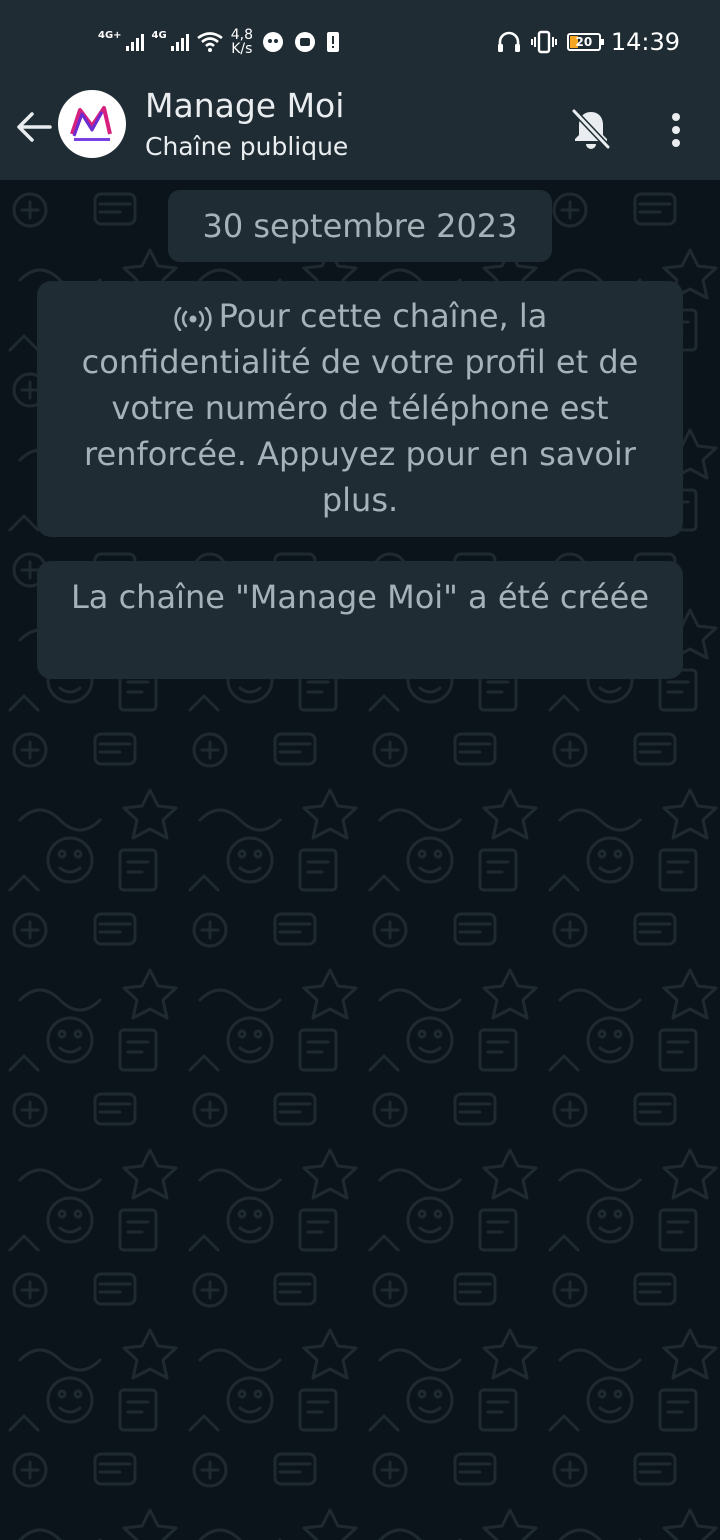 The width and height of the screenshot is (720, 1540). What do you see at coordinates (360, 226) in the screenshot?
I see `date-separator: 30 septembre 2023` at bounding box center [360, 226].